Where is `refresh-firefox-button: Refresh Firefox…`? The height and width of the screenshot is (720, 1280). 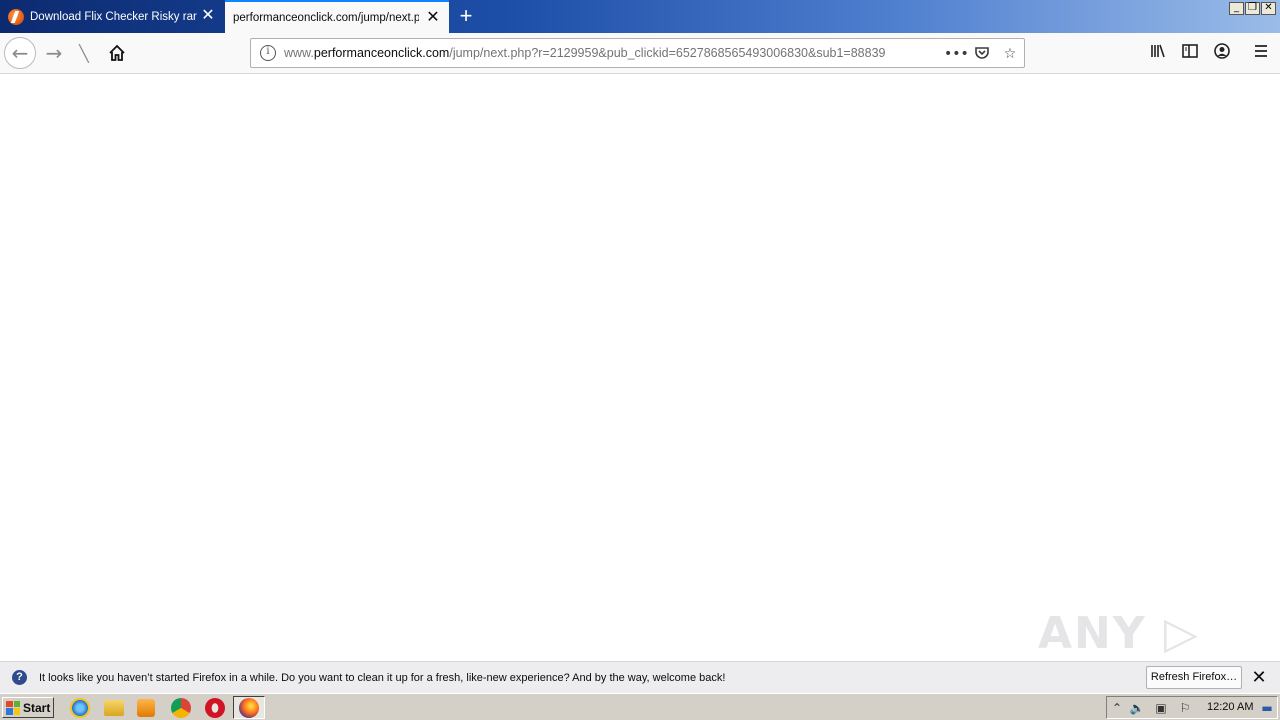
refresh-firefox-button: Refresh Firefox… is located at coordinates (1194, 677).